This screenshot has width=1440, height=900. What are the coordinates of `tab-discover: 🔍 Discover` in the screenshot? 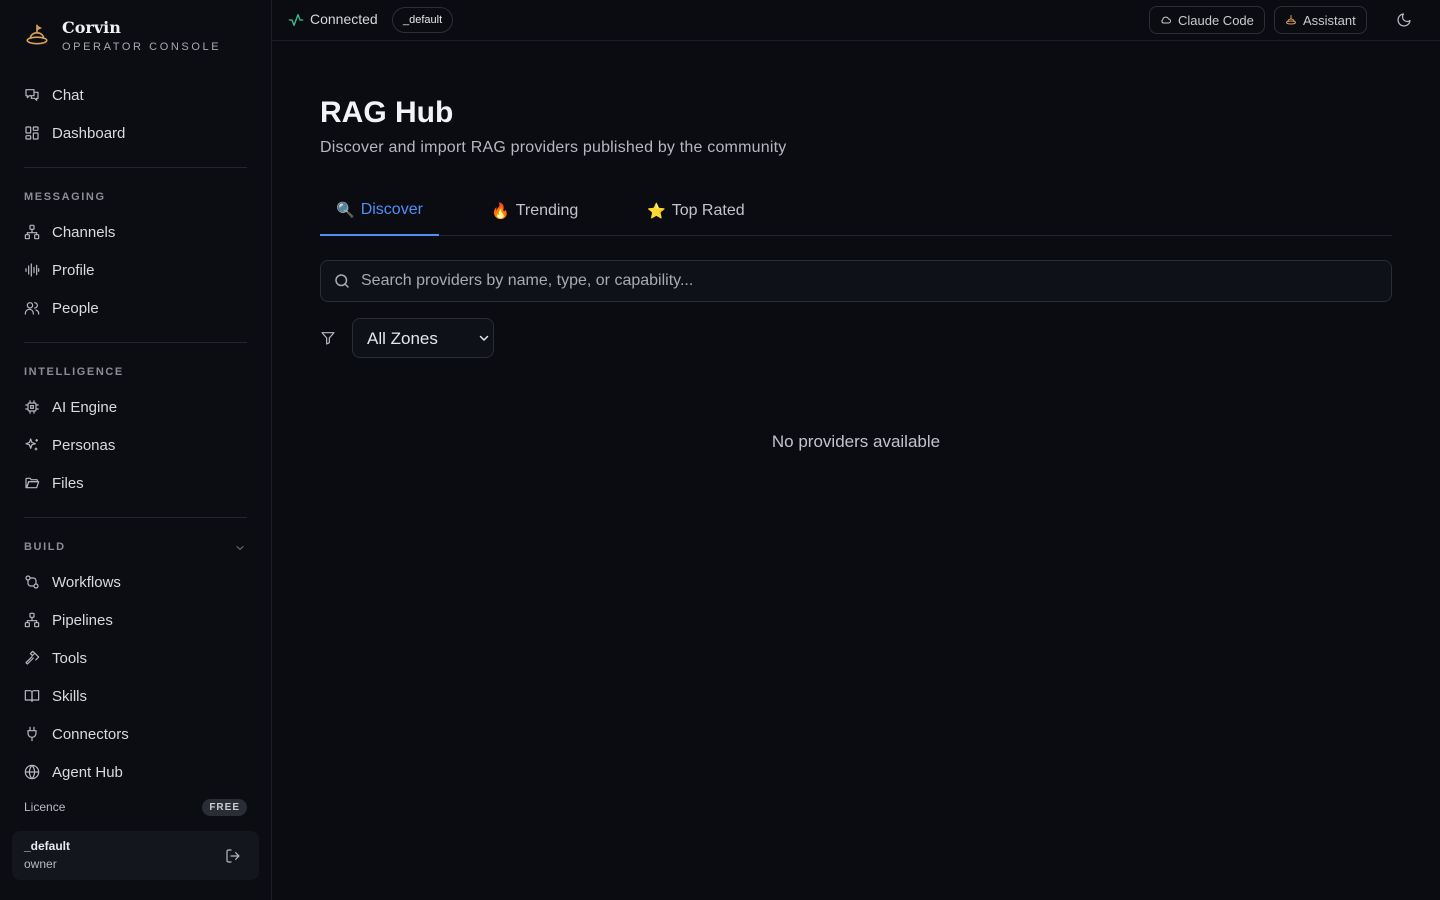 It's located at (379, 211).